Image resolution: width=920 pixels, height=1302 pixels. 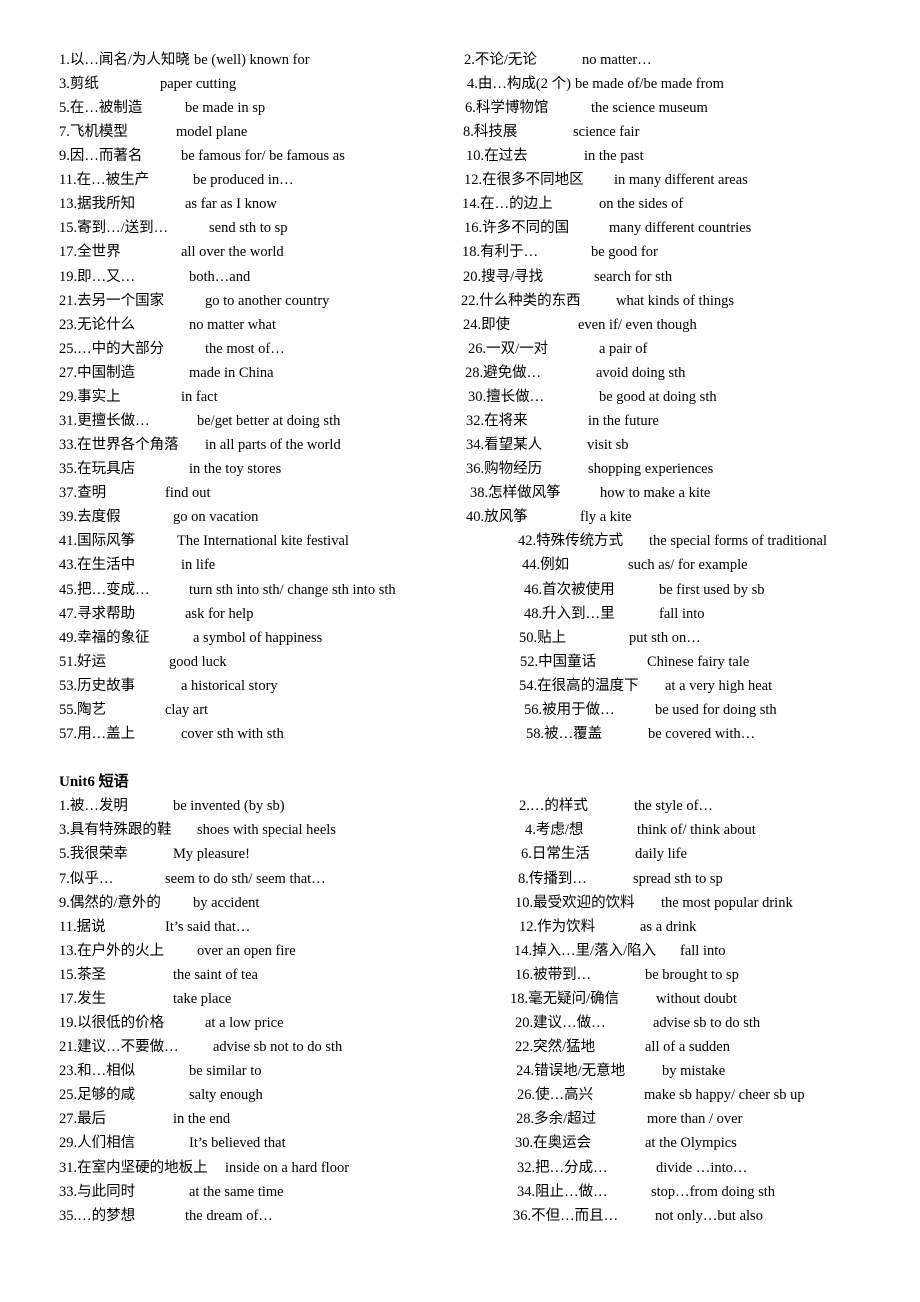 I want to click on phrase-english: spread sth to sp, so click(x=678, y=879).